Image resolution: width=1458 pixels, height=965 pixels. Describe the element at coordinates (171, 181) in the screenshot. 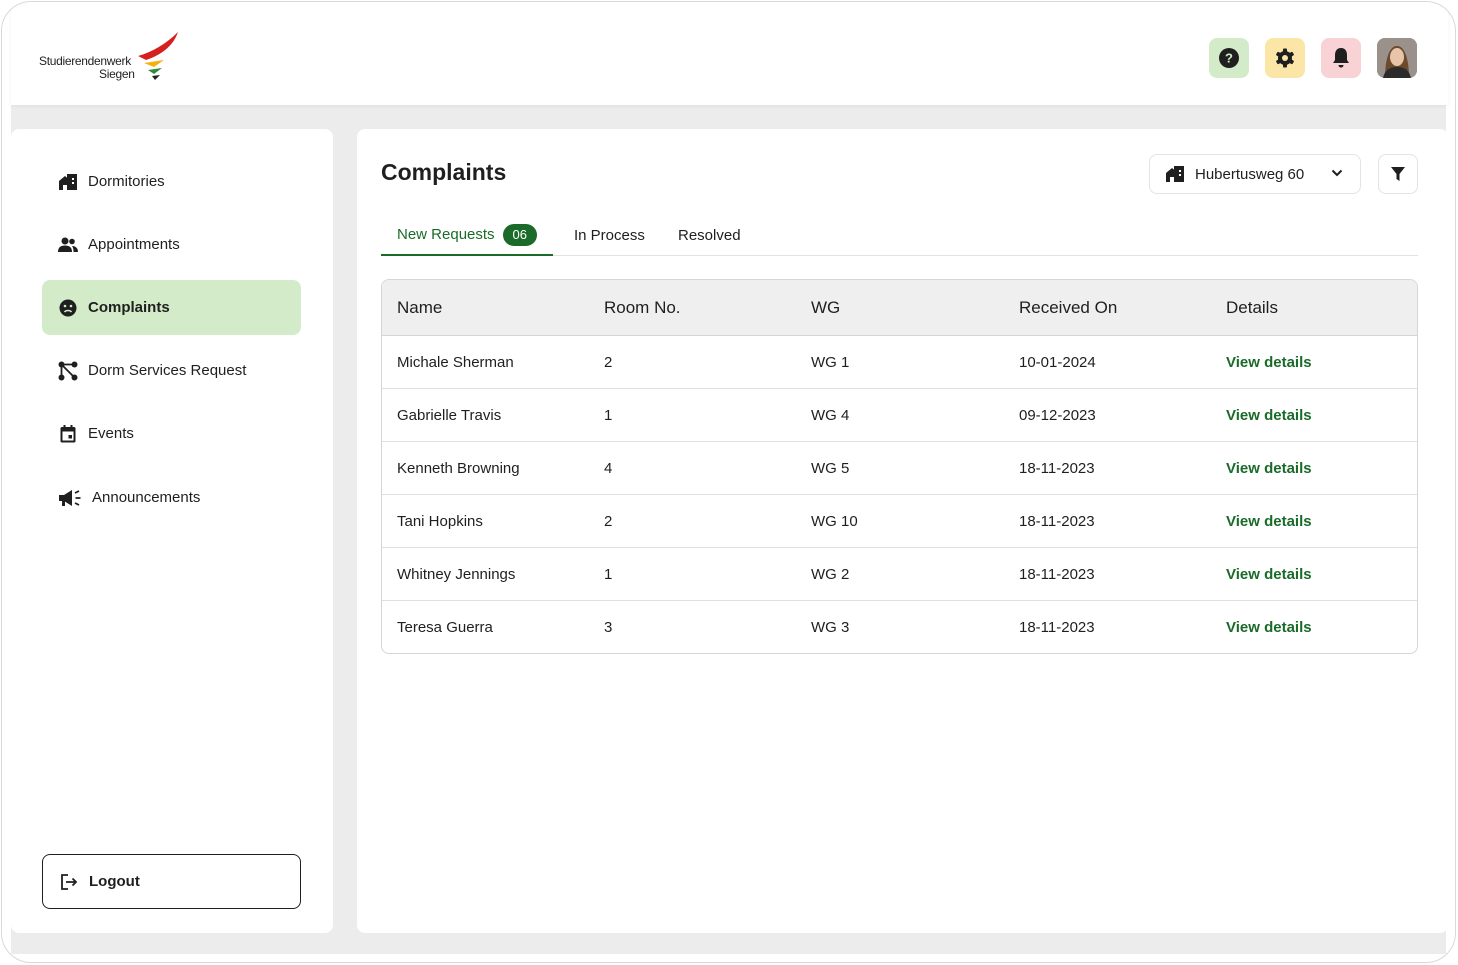

I see `sidebar-item-dormitories: Dormitories` at that location.